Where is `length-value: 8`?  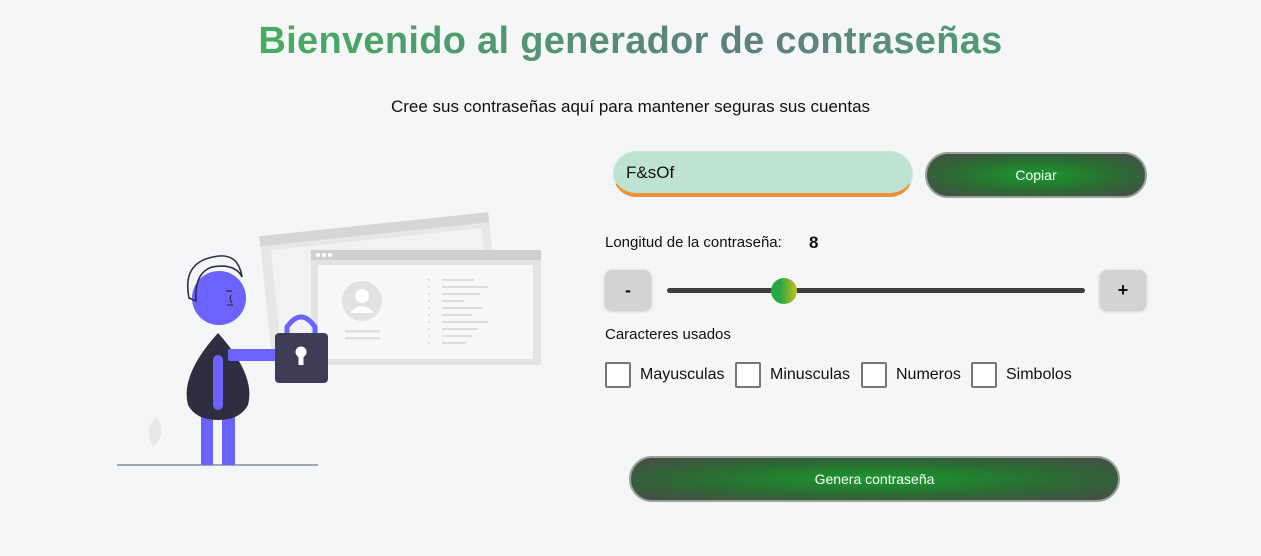
length-value: 8 is located at coordinates (814, 242).